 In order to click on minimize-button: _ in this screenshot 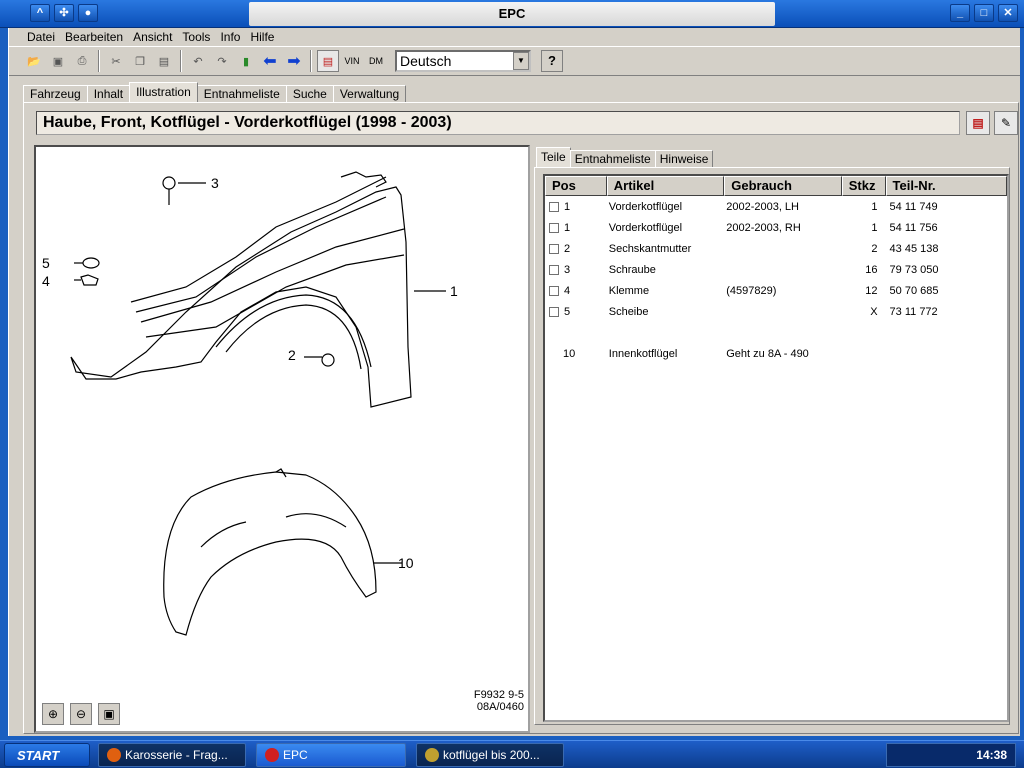, I will do `click(960, 13)`.